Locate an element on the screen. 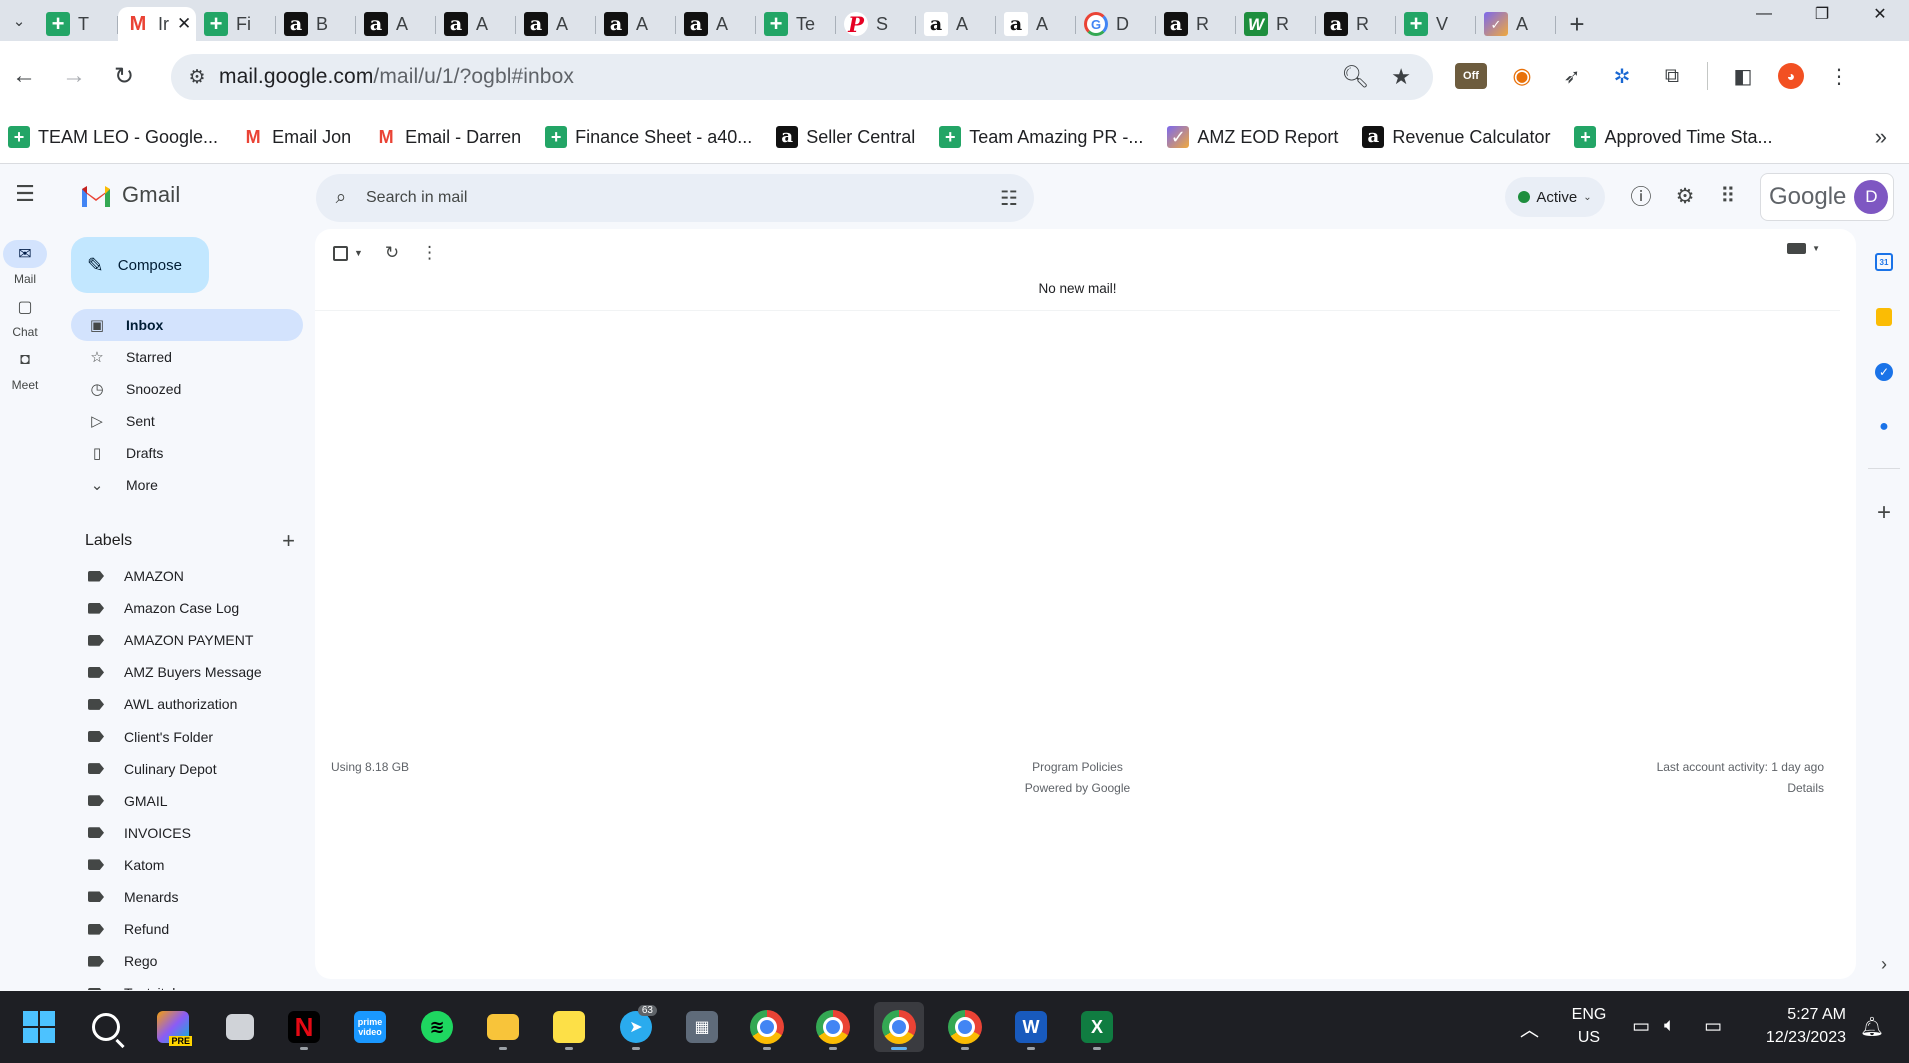 The height and width of the screenshot is (1063, 1909). label-item: AMAZON is located at coordinates (187, 576).